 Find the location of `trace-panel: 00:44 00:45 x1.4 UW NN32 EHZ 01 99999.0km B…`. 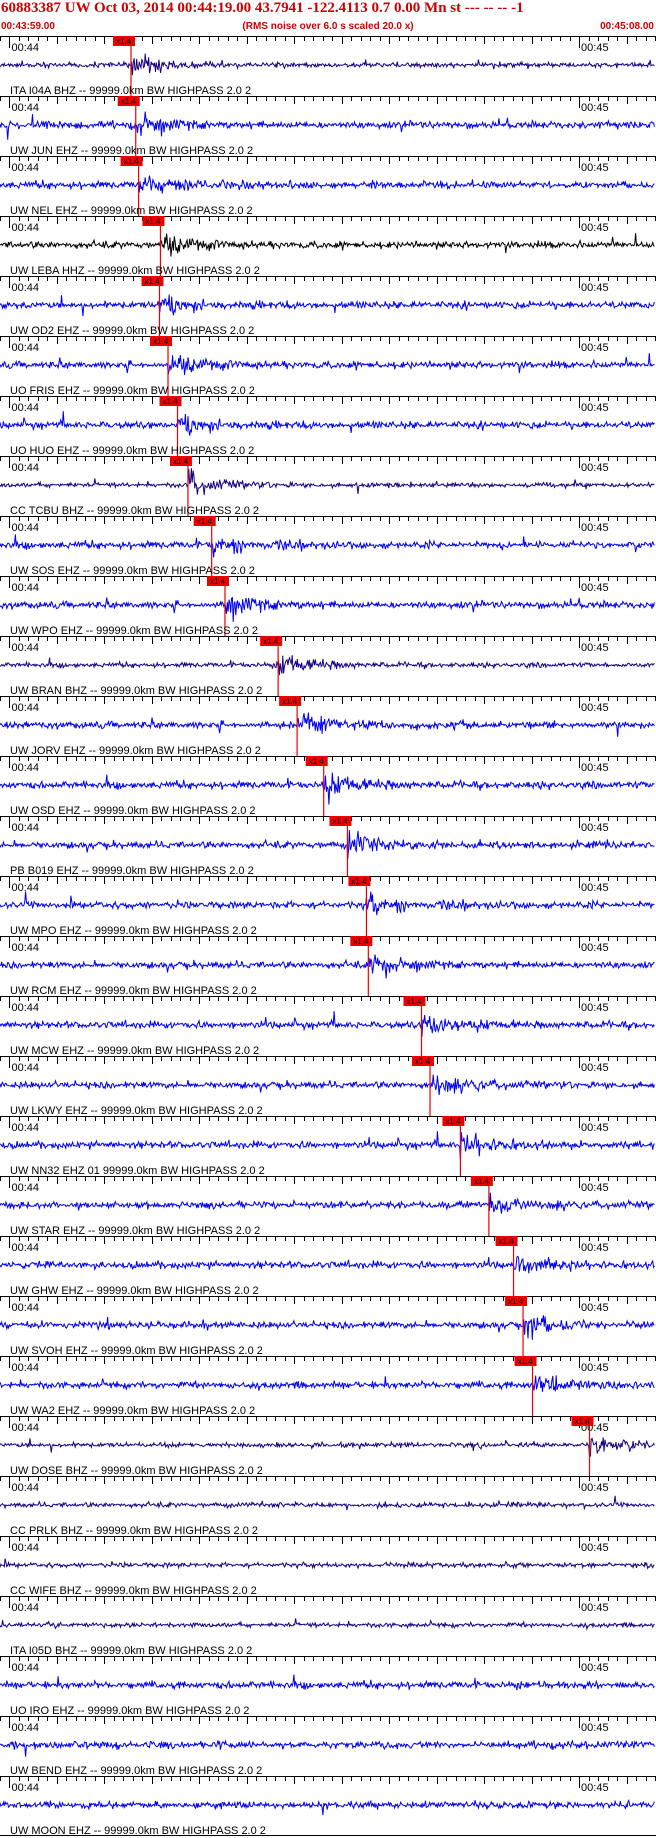

trace-panel: 00:44 00:45 x1.4 UW NN32 EHZ 01 99999.0km B… is located at coordinates (328, 1146).